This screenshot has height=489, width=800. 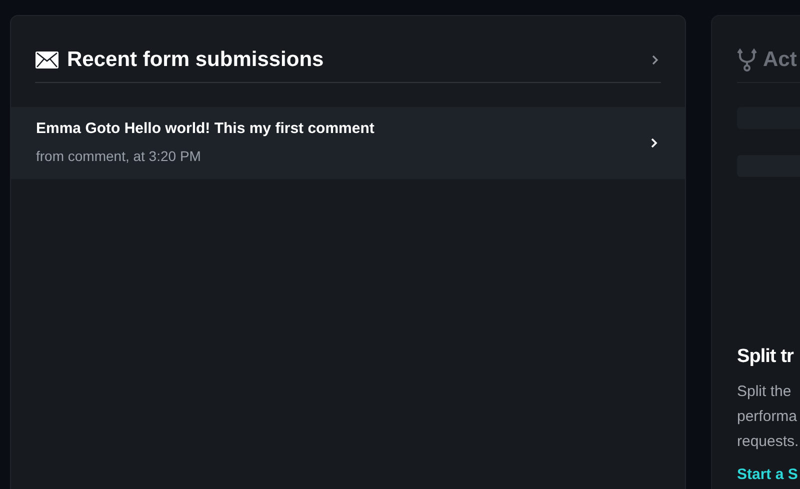 I want to click on promo-text: requests., so click(x=768, y=442).